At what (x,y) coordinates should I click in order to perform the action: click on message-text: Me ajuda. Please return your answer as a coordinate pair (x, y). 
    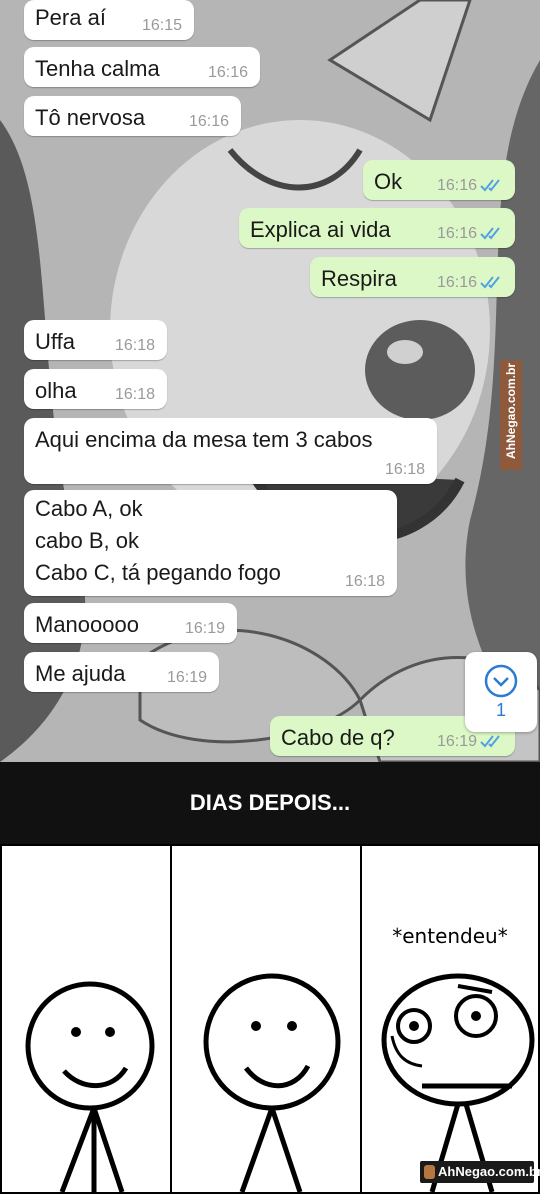
    Looking at the image, I should click on (80, 673).